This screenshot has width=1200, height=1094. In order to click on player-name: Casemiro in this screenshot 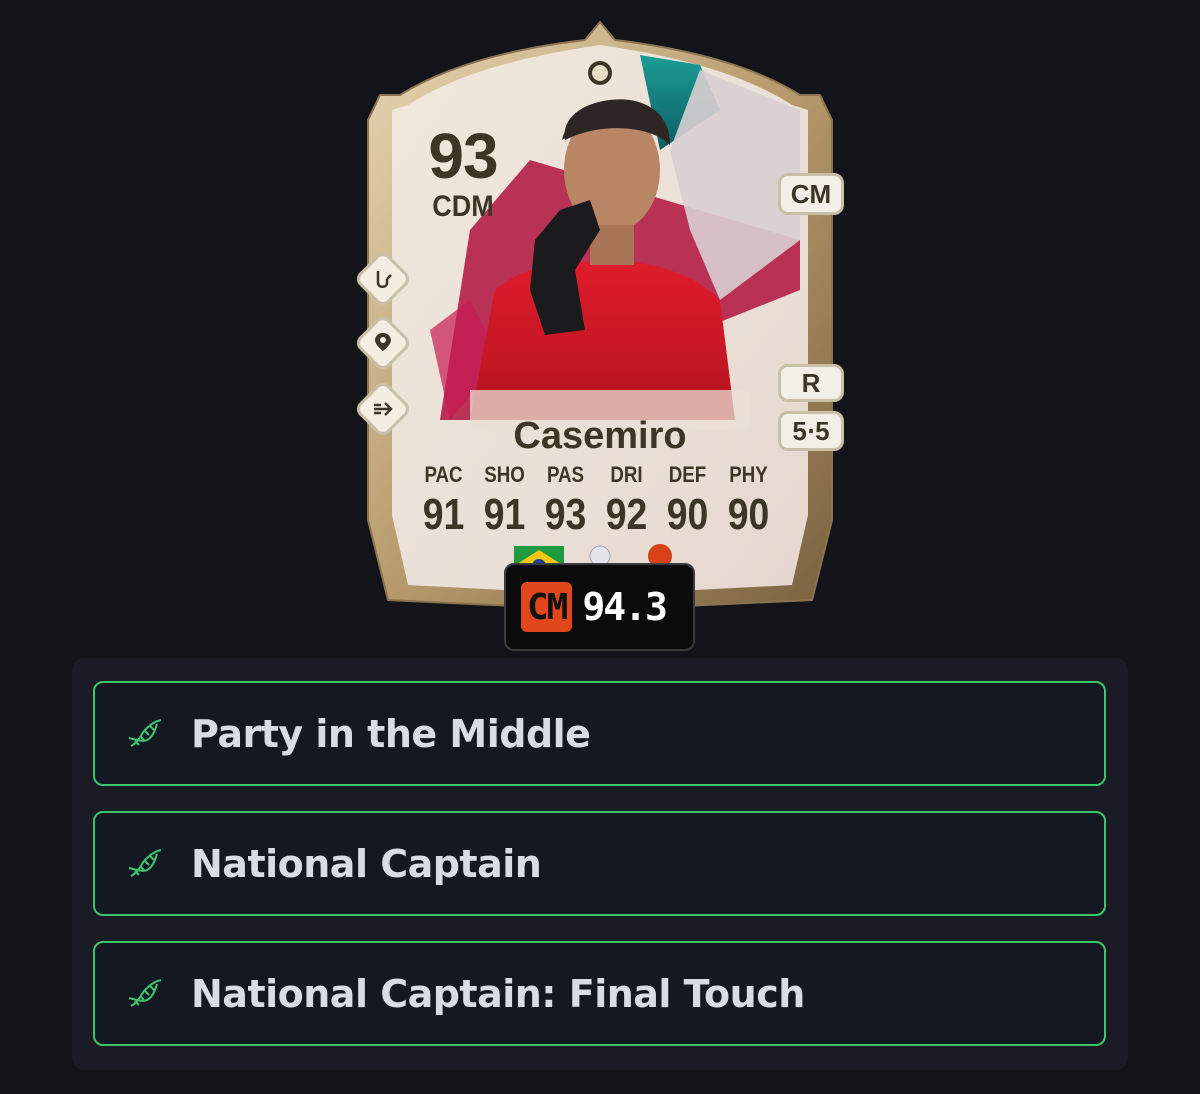, I will do `click(600, 436)`.